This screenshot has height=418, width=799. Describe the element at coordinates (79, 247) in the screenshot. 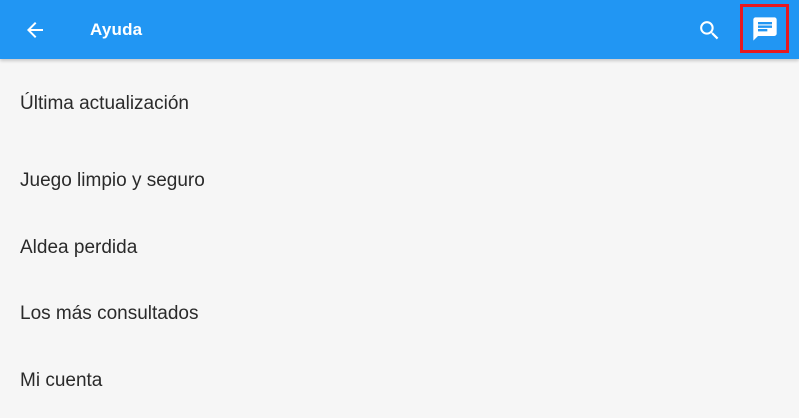

I see `list-item-label: Aldea perdida` at that location.